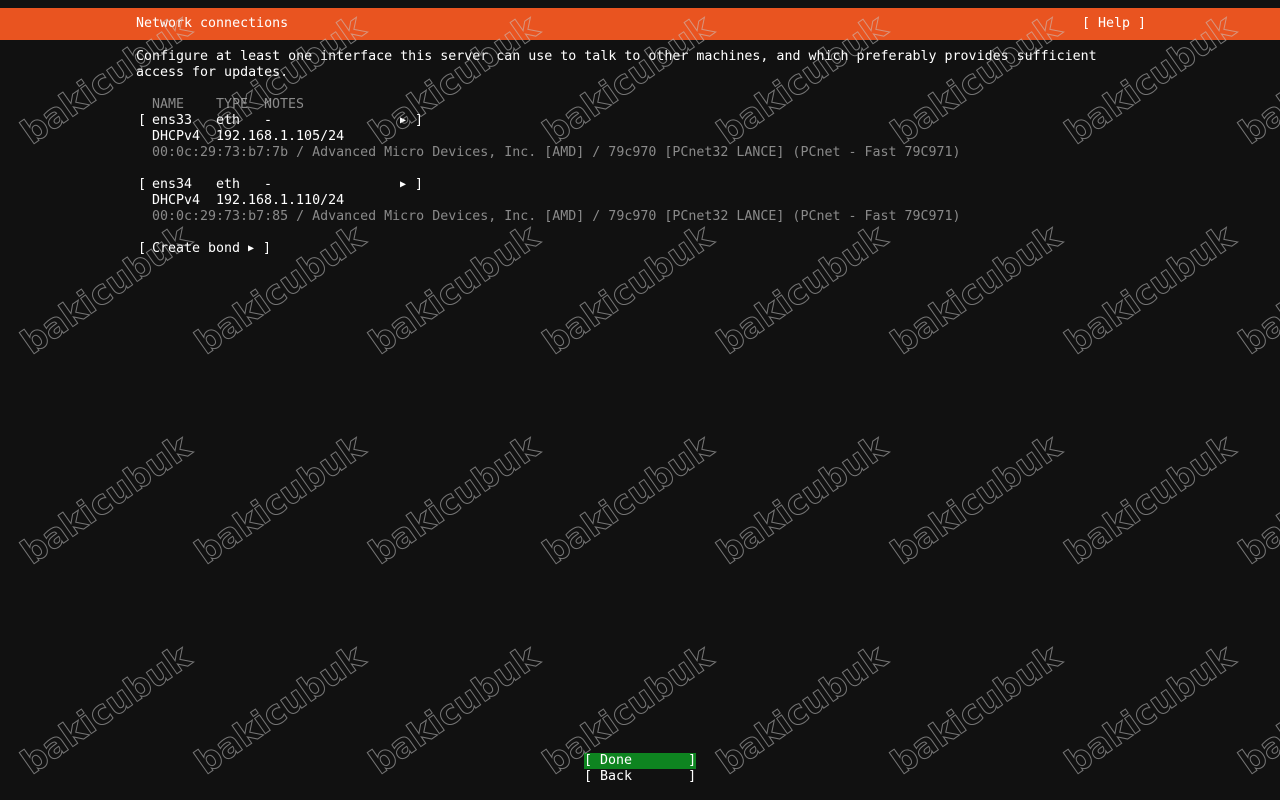 The height and width of the screenshot is (800, 1280). I want to click on column-header-type: TYPE, so click(232, 104).